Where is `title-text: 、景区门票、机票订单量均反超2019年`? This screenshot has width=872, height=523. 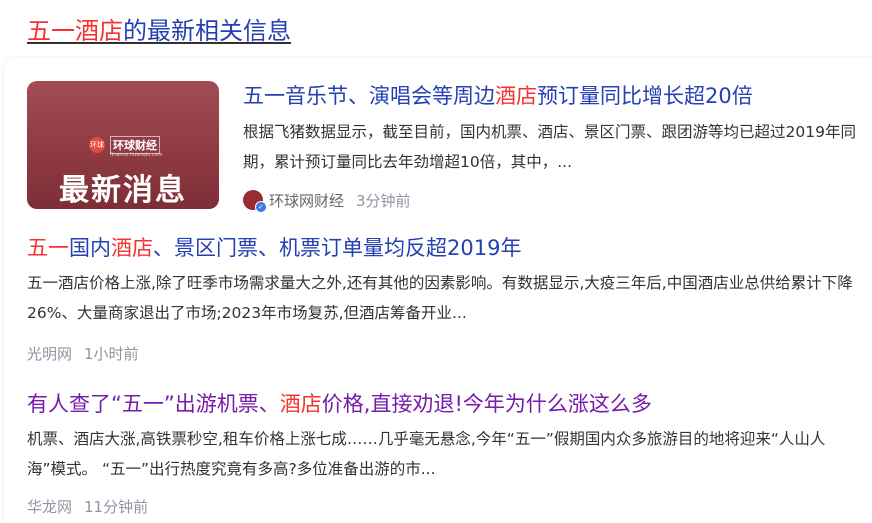 title-text: 、景区门票、机票订单量均反超2019年 is located at coordinates (337, 248).